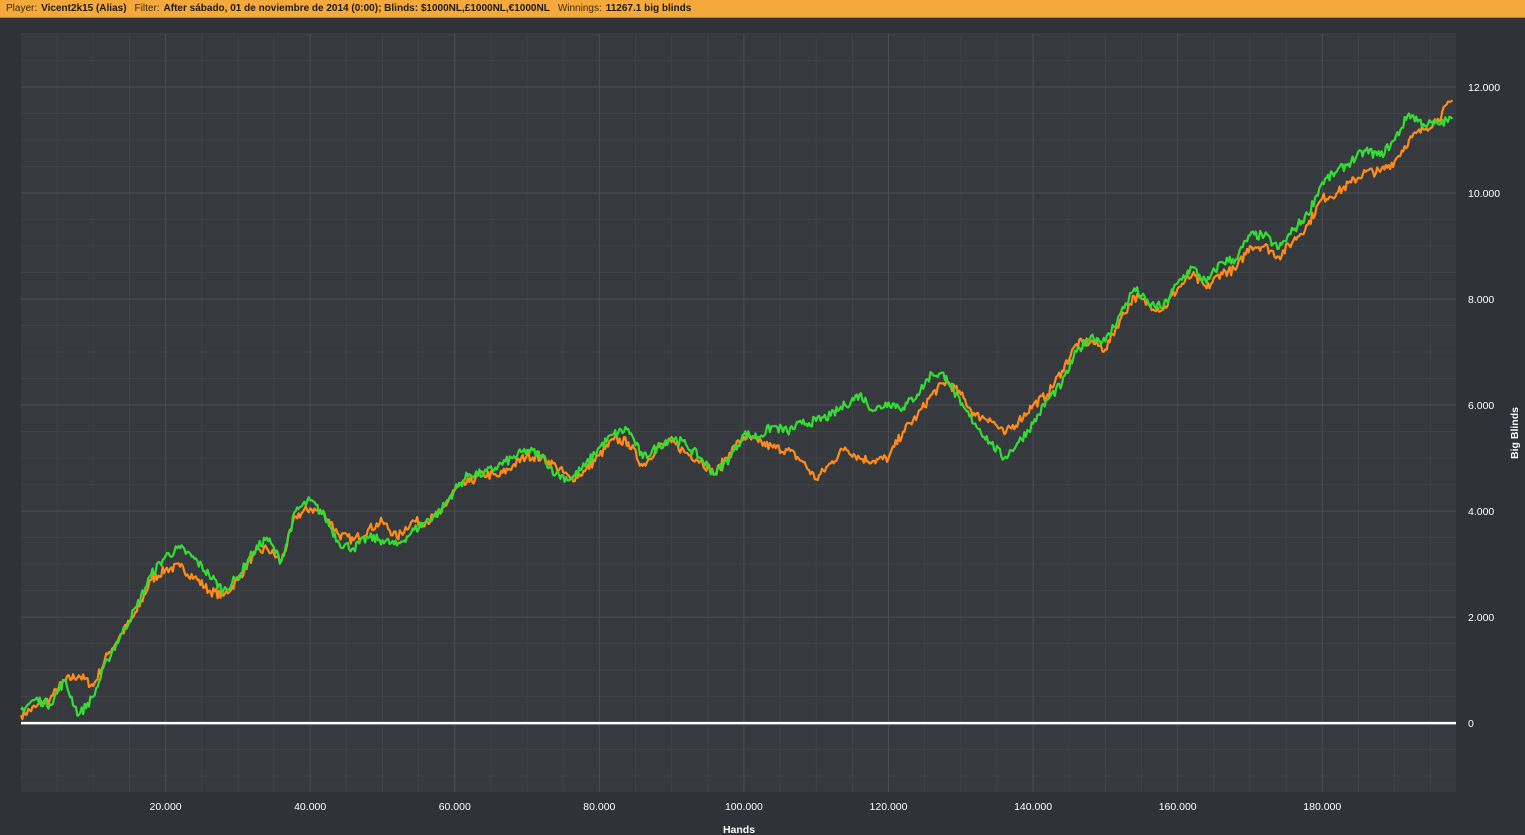  Describe the element at coordinates (1481, 618) in the screenshot. I see `y-tick-label: 2.000` at that location.